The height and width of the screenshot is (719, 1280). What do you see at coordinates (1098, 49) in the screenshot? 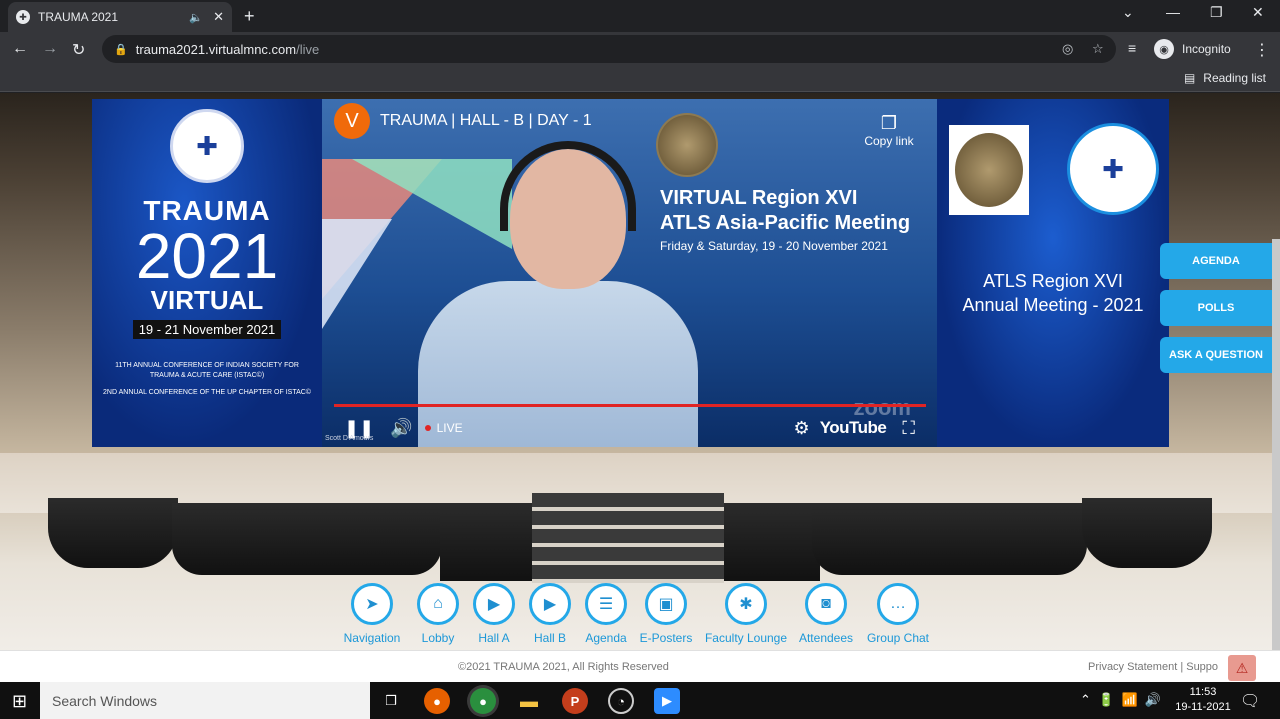
I see `bookmark-star-icon: ☆` at bounding box center [1098, 49].